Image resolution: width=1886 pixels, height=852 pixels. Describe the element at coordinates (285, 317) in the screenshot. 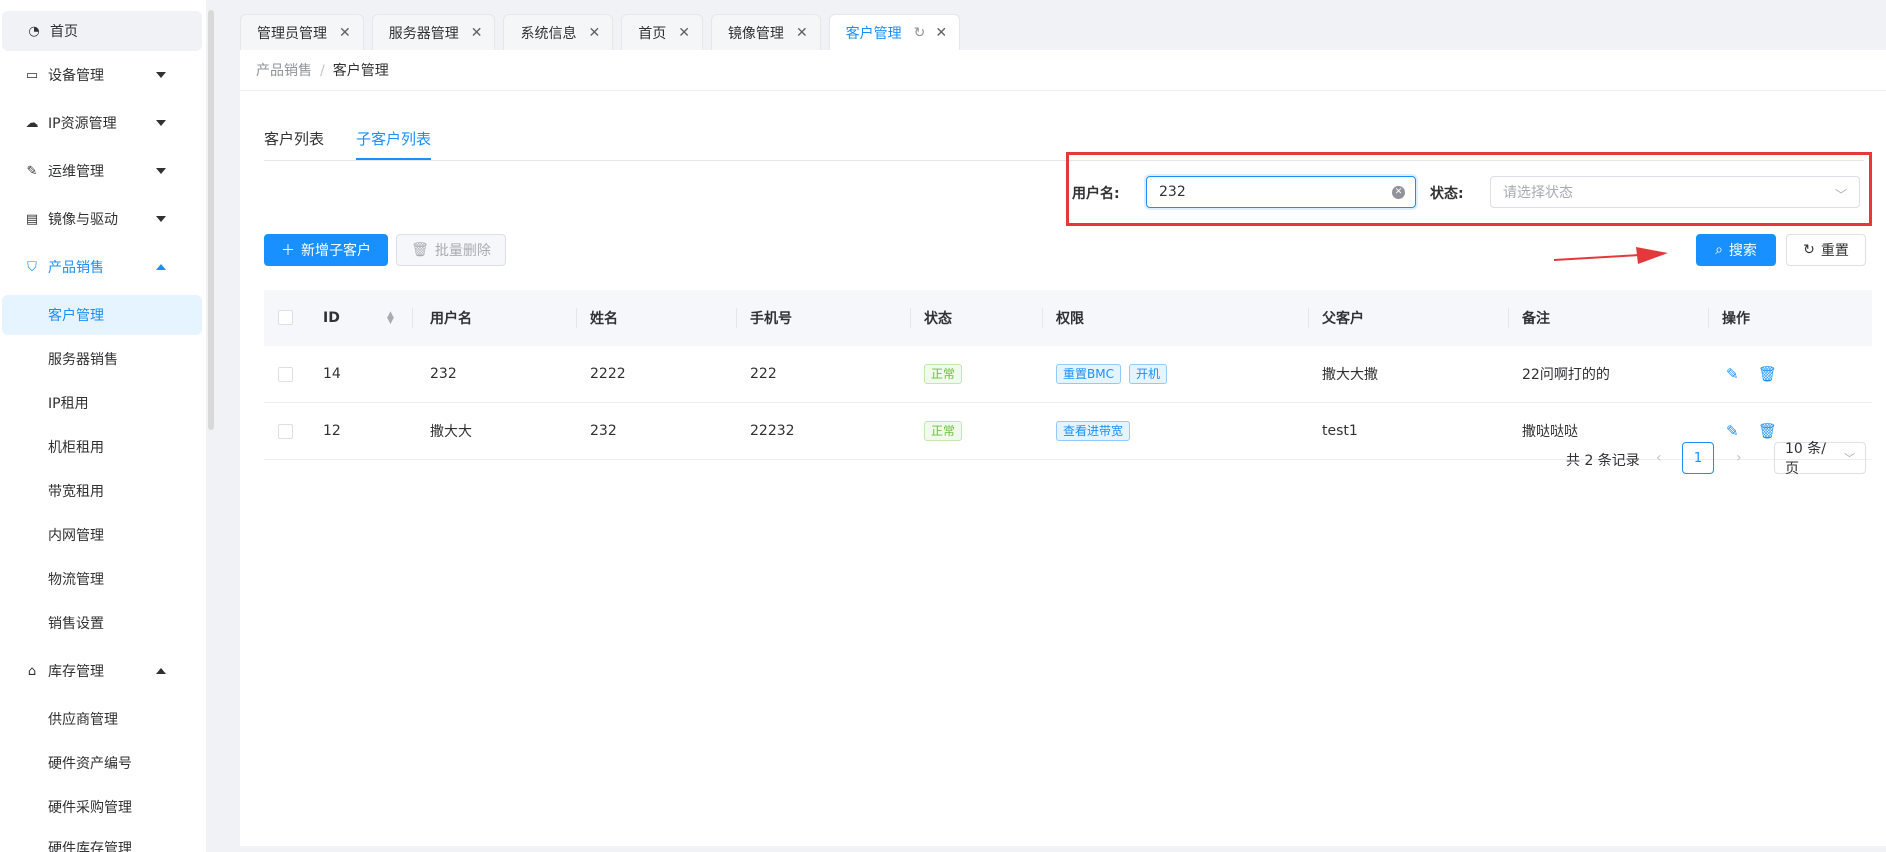

I see `select-all-checkbox` at that location.